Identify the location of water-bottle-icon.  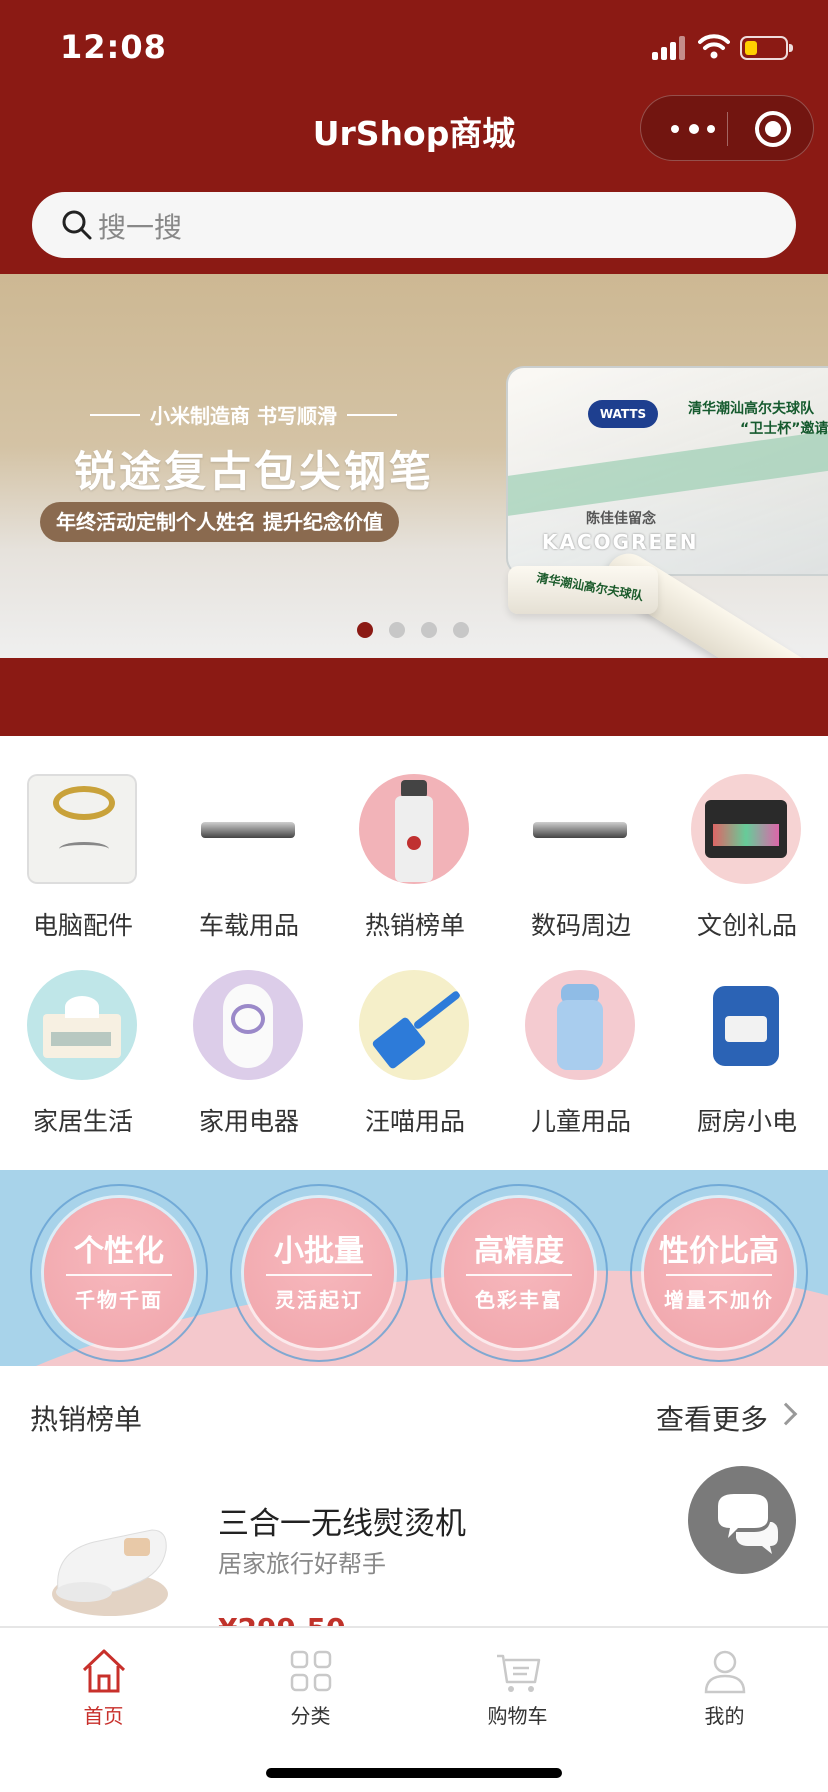
(414, 829).